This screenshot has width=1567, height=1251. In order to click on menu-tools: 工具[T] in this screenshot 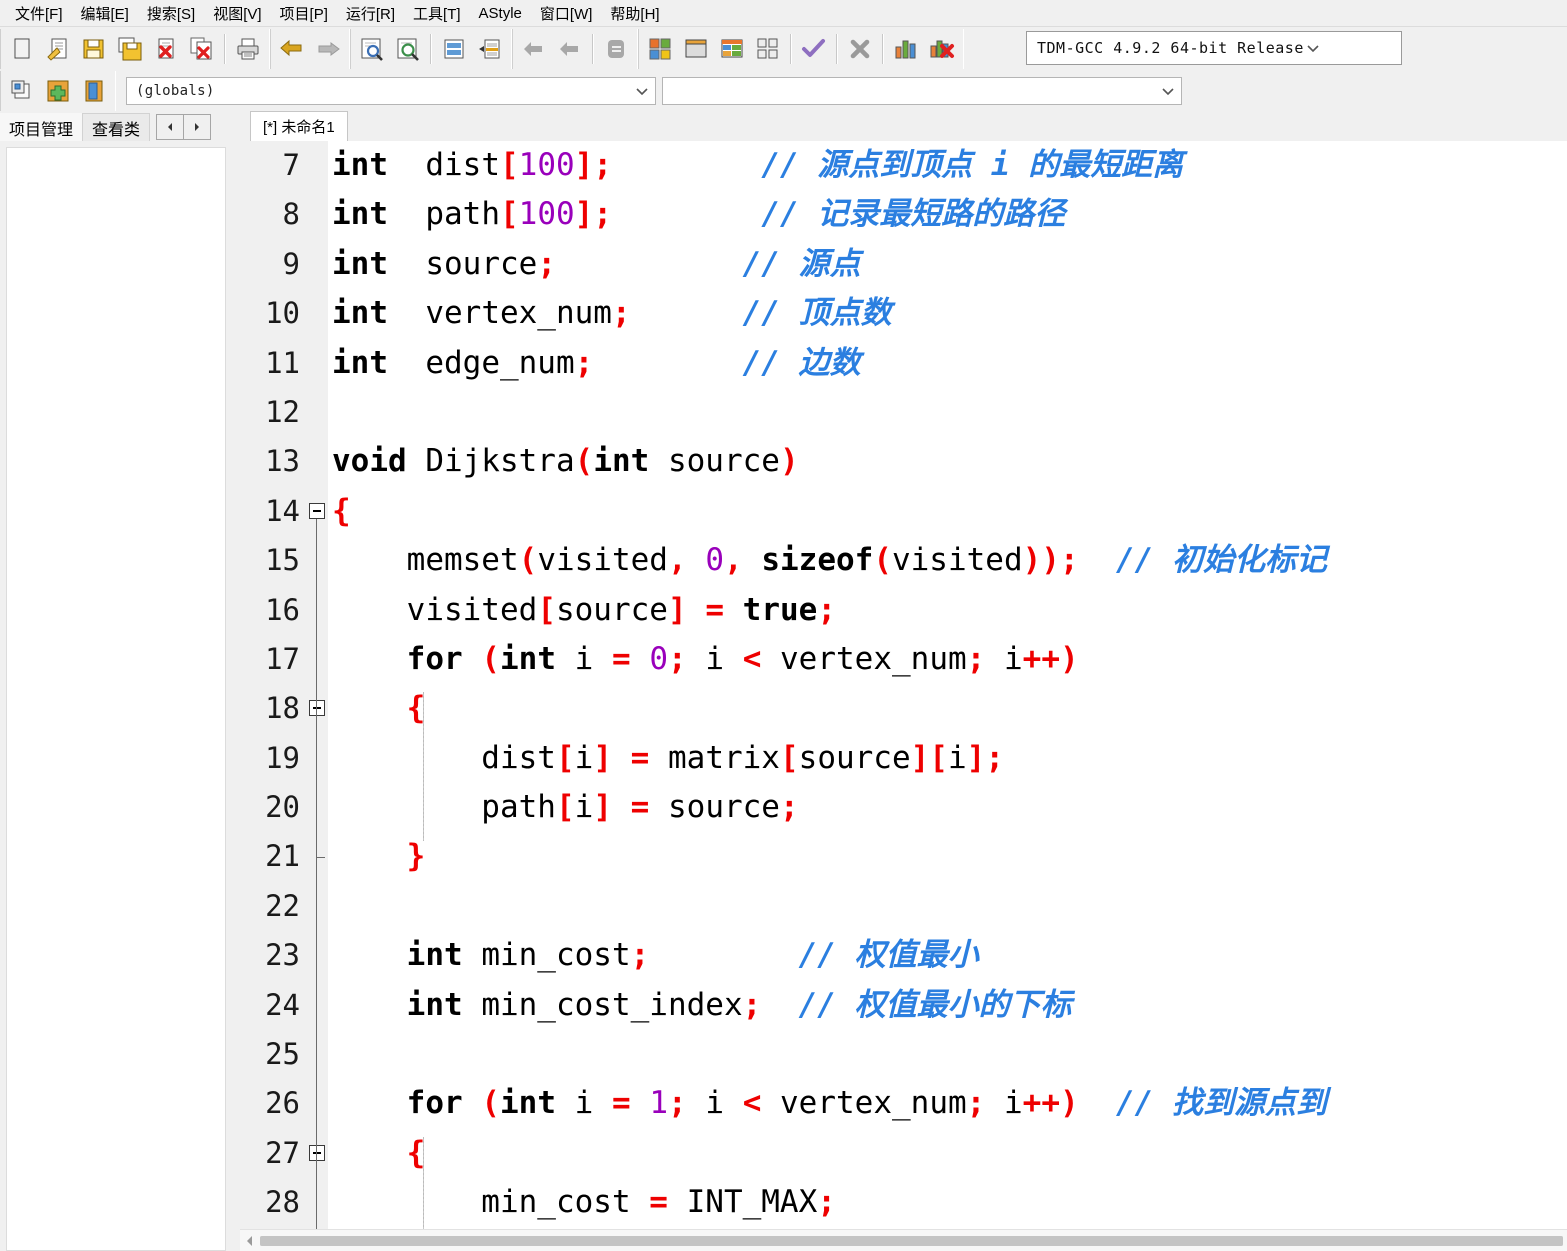, I will do `click(437, 13)`.